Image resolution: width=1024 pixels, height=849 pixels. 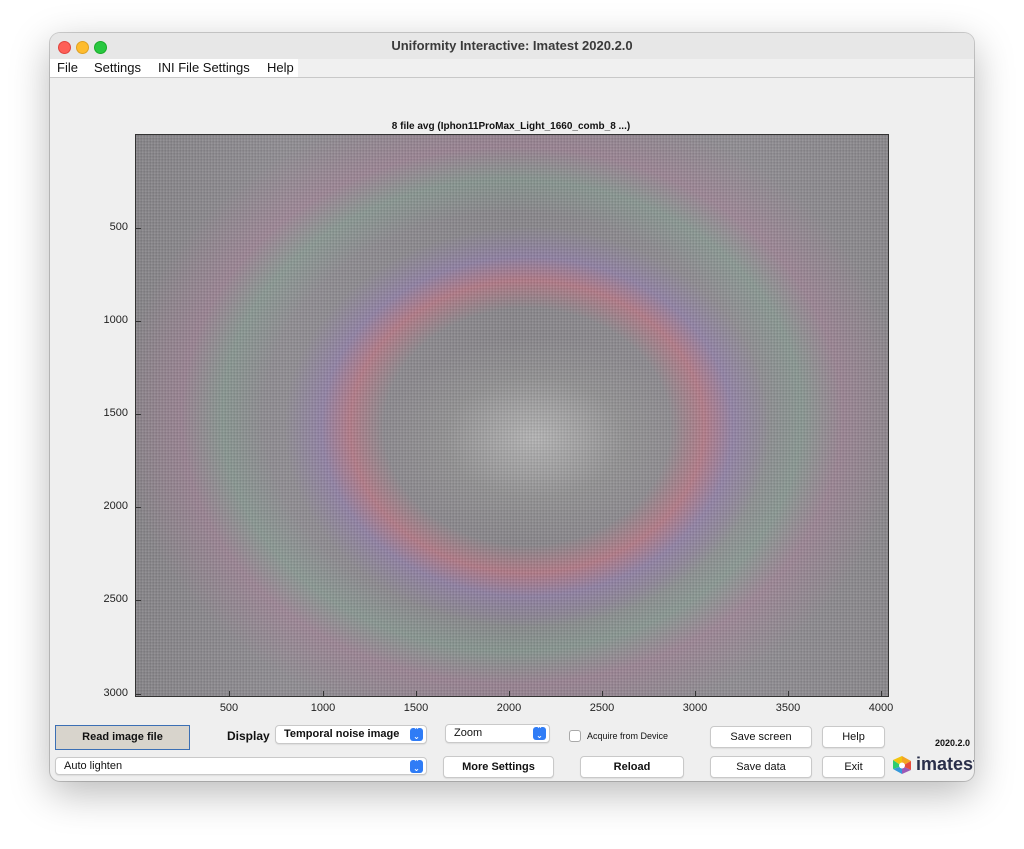 What do you see at coordinates (118, 227) in the screenshot?
I see `y-tick-label: 500` at bounding box center [118, 227].